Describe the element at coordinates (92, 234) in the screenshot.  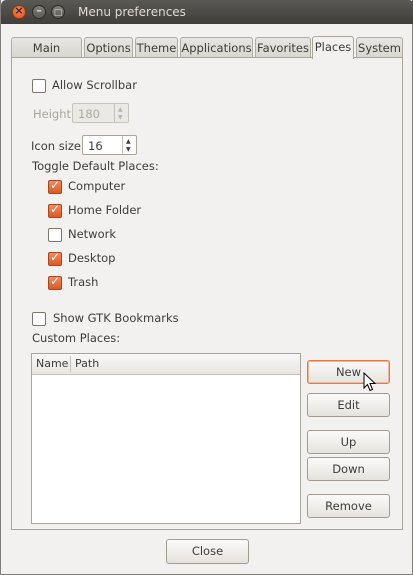
I see `network-label: Network` at that location.